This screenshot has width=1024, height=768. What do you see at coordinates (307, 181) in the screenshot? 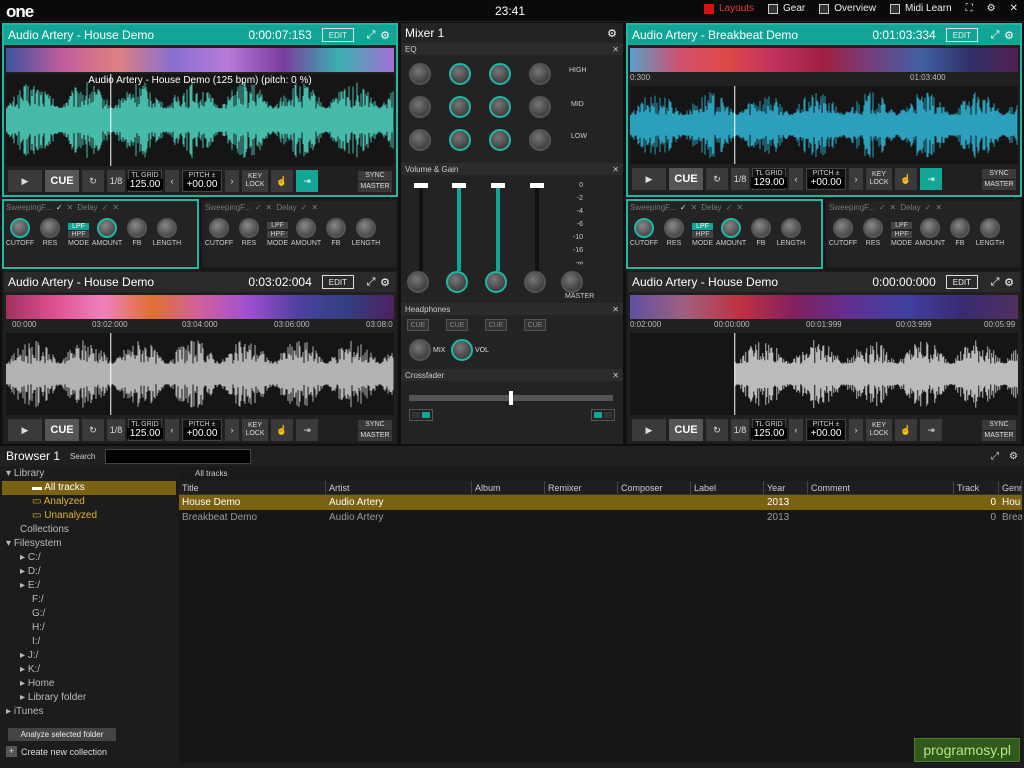
I see `deck-a-snap-button: ⇥` at bounding box center [307, 181].